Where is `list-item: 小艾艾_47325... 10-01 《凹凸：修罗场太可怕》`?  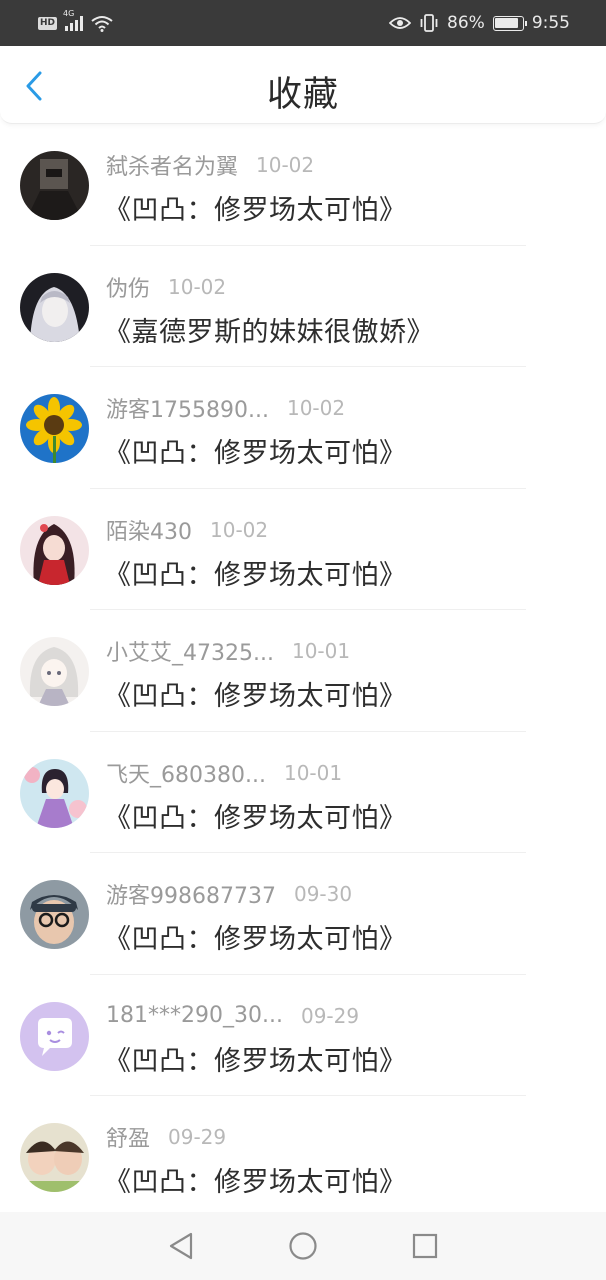 list-item: 小艾艾_47325... 10-01 《凹凸：修罗场太可怕》 is located at coordinates (303, 671).